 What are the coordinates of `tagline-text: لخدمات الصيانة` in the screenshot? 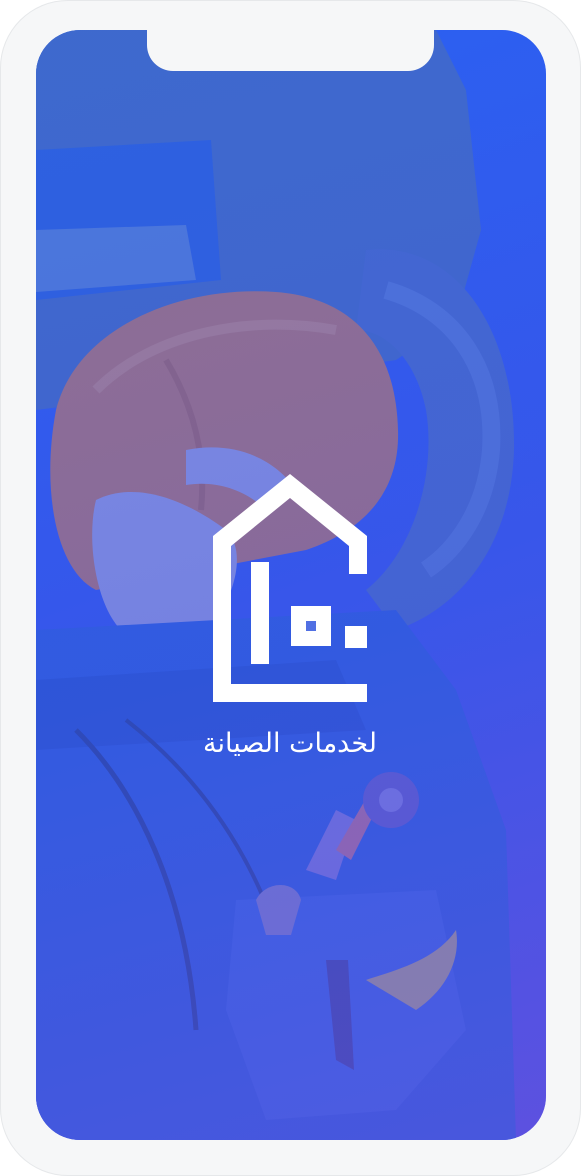 It's located at (290, 743).